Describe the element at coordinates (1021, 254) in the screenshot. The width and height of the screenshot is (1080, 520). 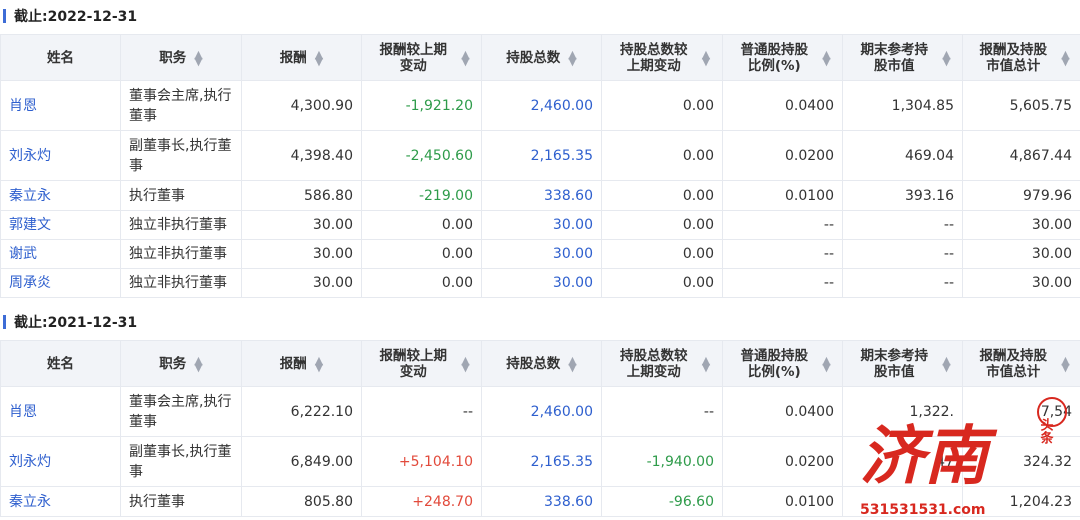
I see `cell-total: 30.00` at that location.